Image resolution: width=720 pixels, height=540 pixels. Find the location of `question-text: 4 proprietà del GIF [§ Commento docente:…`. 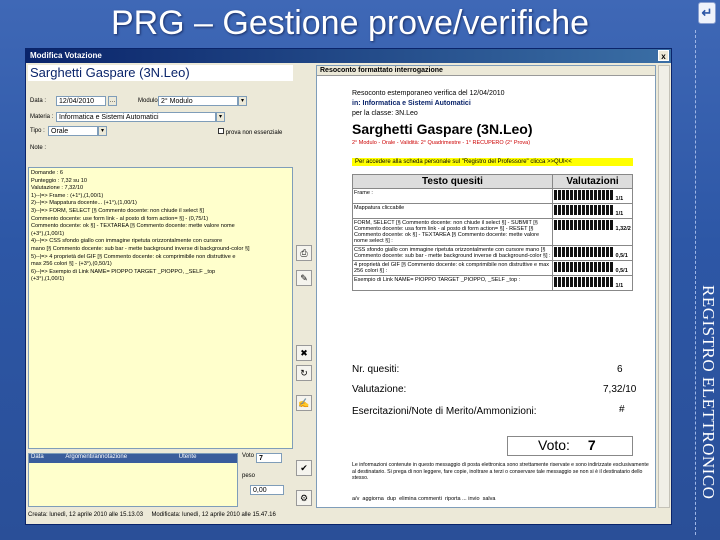

question-text: 4 proprietà del GIF [§ Commento docente:… is located at coordinates (452, 268).